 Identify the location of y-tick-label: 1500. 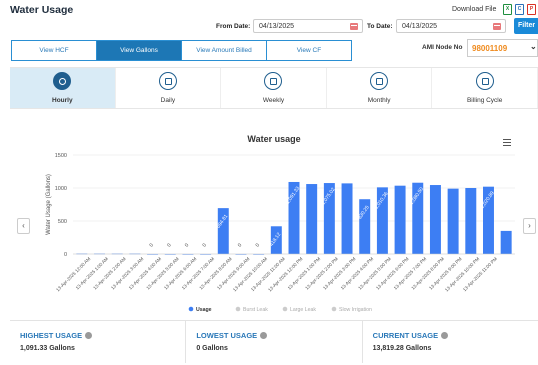
(61, 156).